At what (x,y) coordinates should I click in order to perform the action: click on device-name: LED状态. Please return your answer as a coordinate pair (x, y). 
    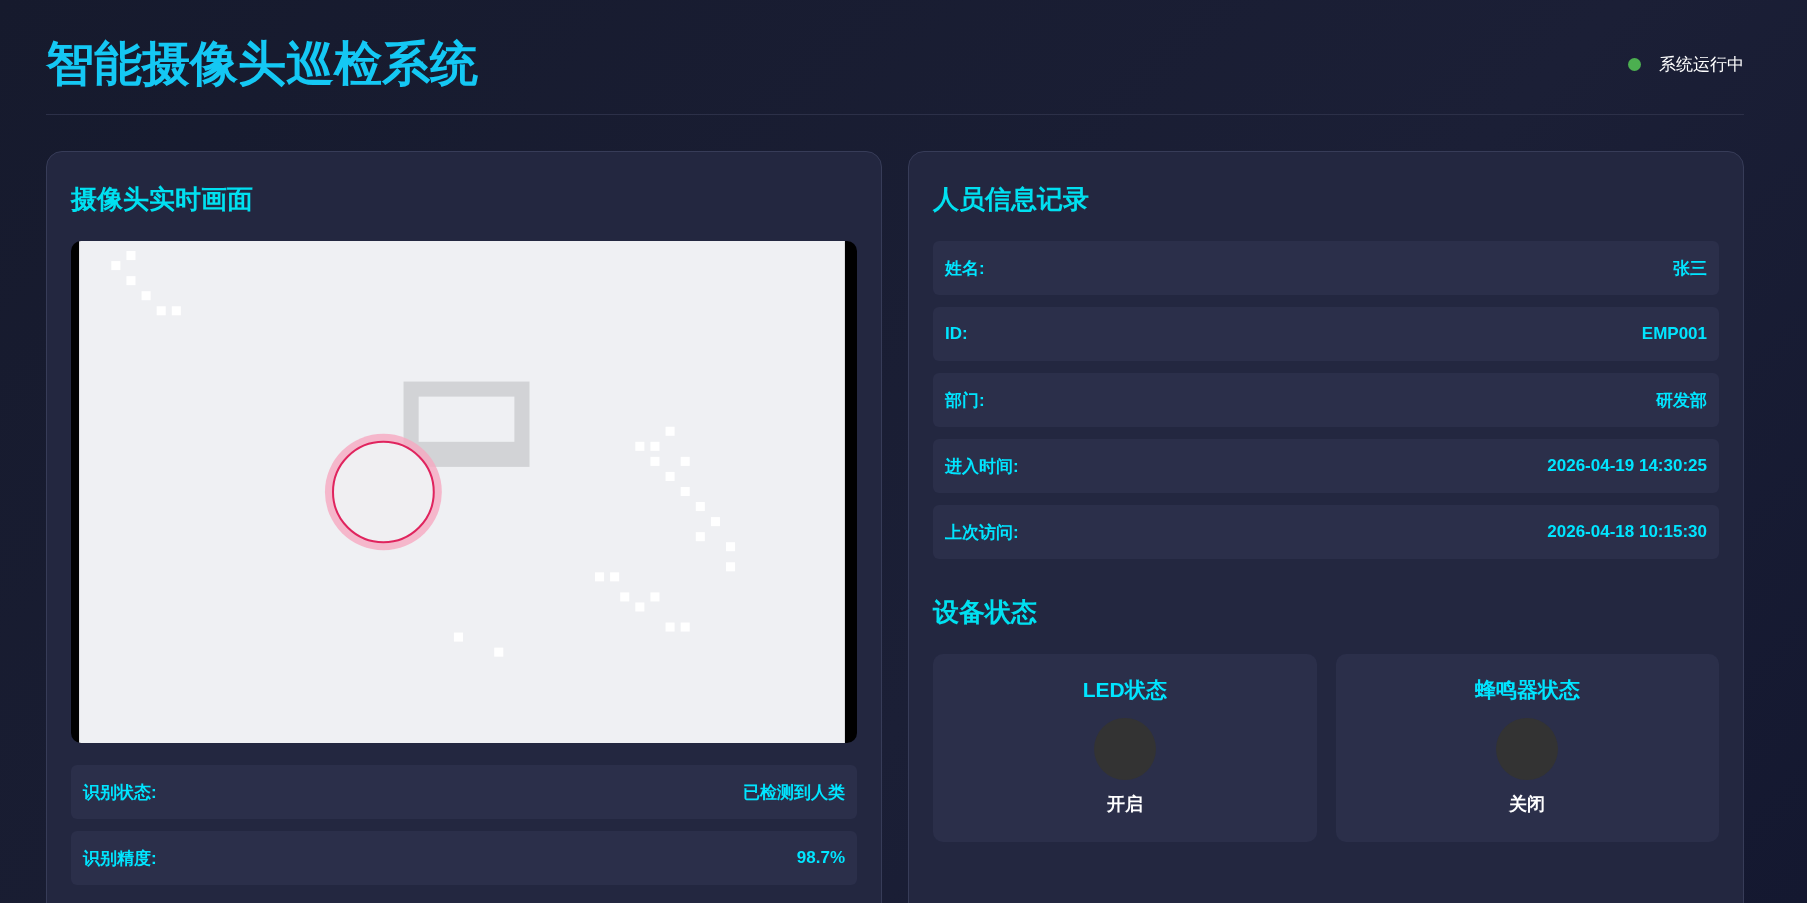
    Looking at the image, I should click on (1124, 690).